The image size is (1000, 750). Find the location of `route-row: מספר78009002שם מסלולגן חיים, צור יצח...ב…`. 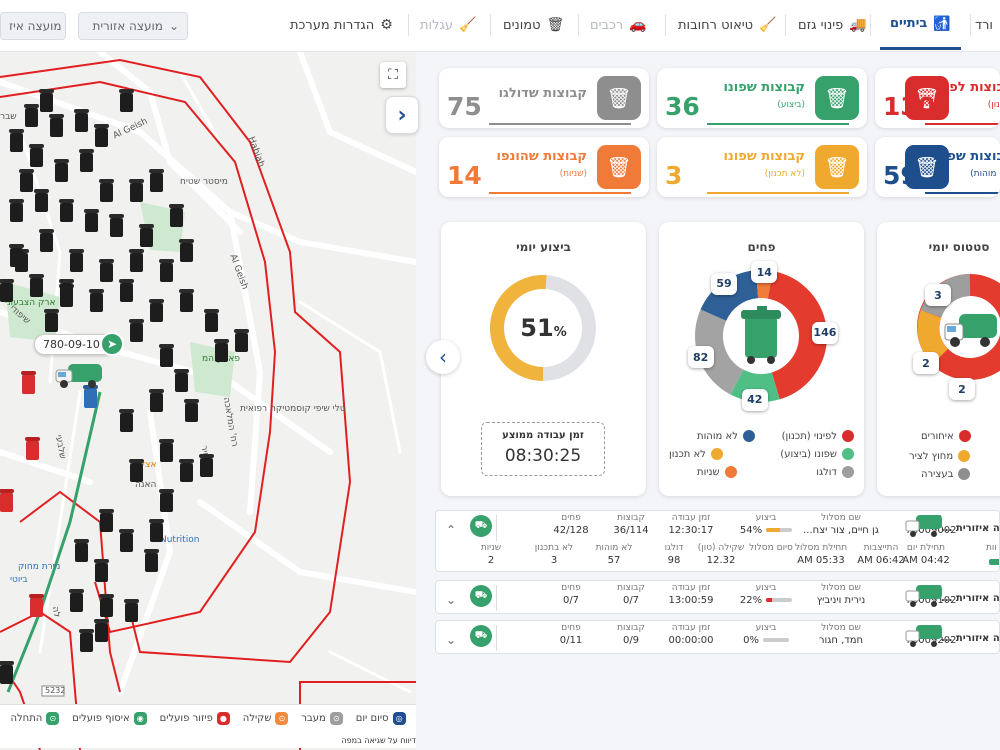

route-row: מספר78009002שם מסלולגן חיים, צור יצח...ב… is located at coordinates (717, 541).